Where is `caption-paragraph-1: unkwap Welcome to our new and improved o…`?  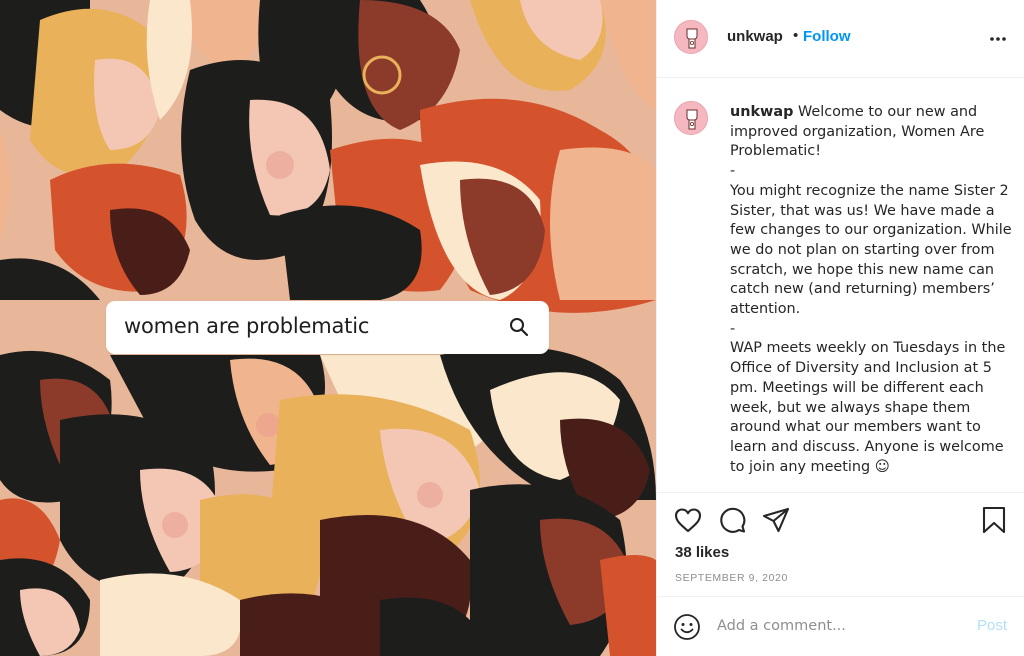
caption-paragraph-1: unkwap Welcome to our new and improved o… is located at coordinates (872, 132).